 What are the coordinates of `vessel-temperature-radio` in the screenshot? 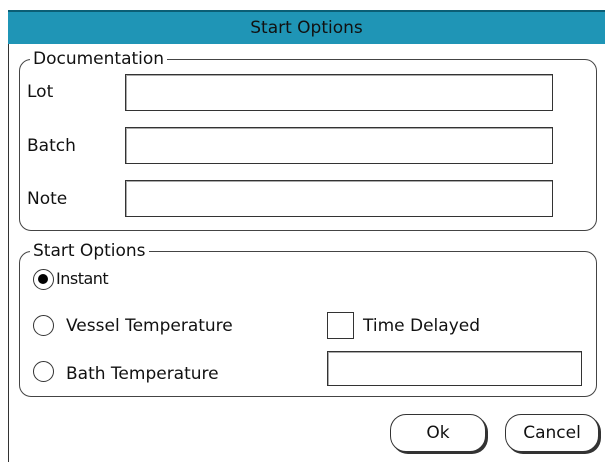 It's located at (43, 325).